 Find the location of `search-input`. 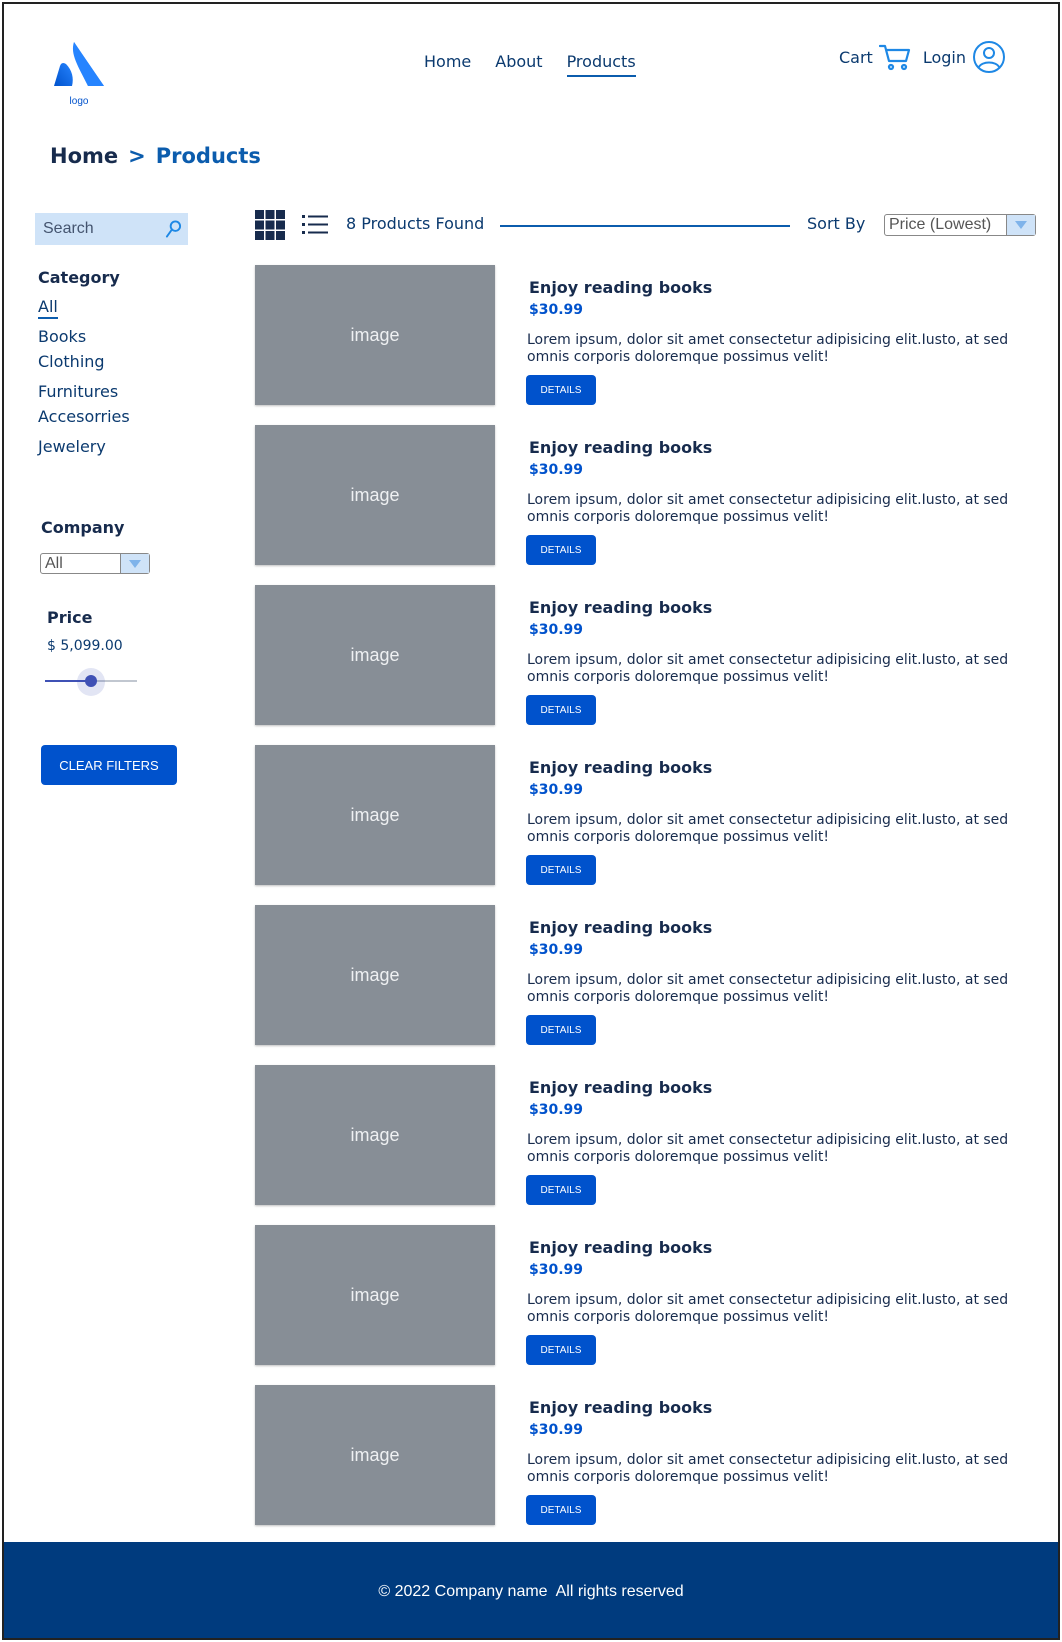

search-input is located at coordinates (103, 229).